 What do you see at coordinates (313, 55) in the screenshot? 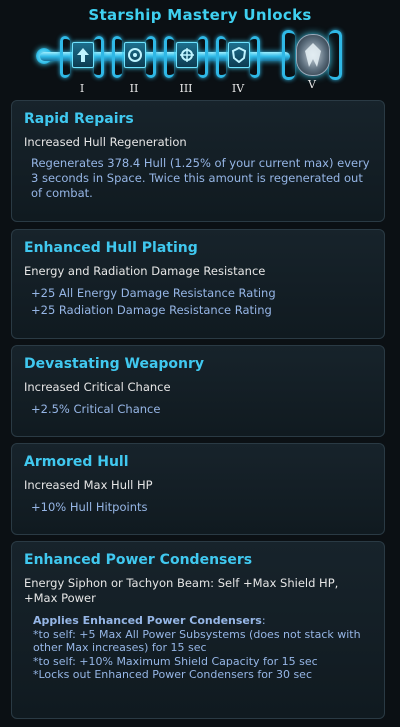
I see `power-condensers-emblem-icon` at bounding box center [313, 55].